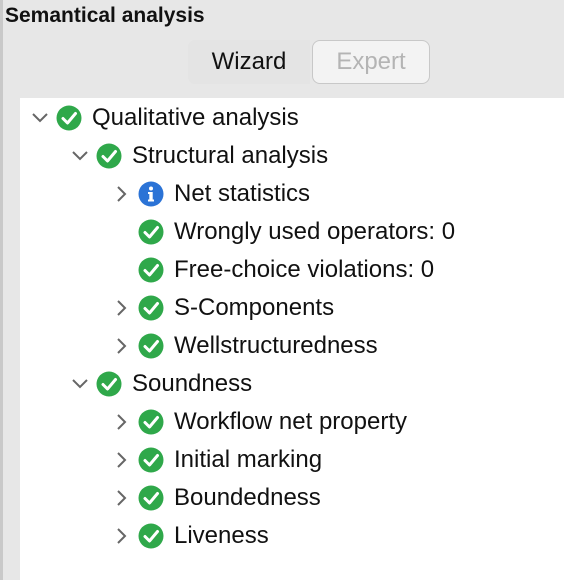 The height and width of the screenshot is (580, 564). What do you see at coordinates (247, 497) in the screenshot?
I see `tree-node-label: Boundedness` at bounding box center [247, 497].